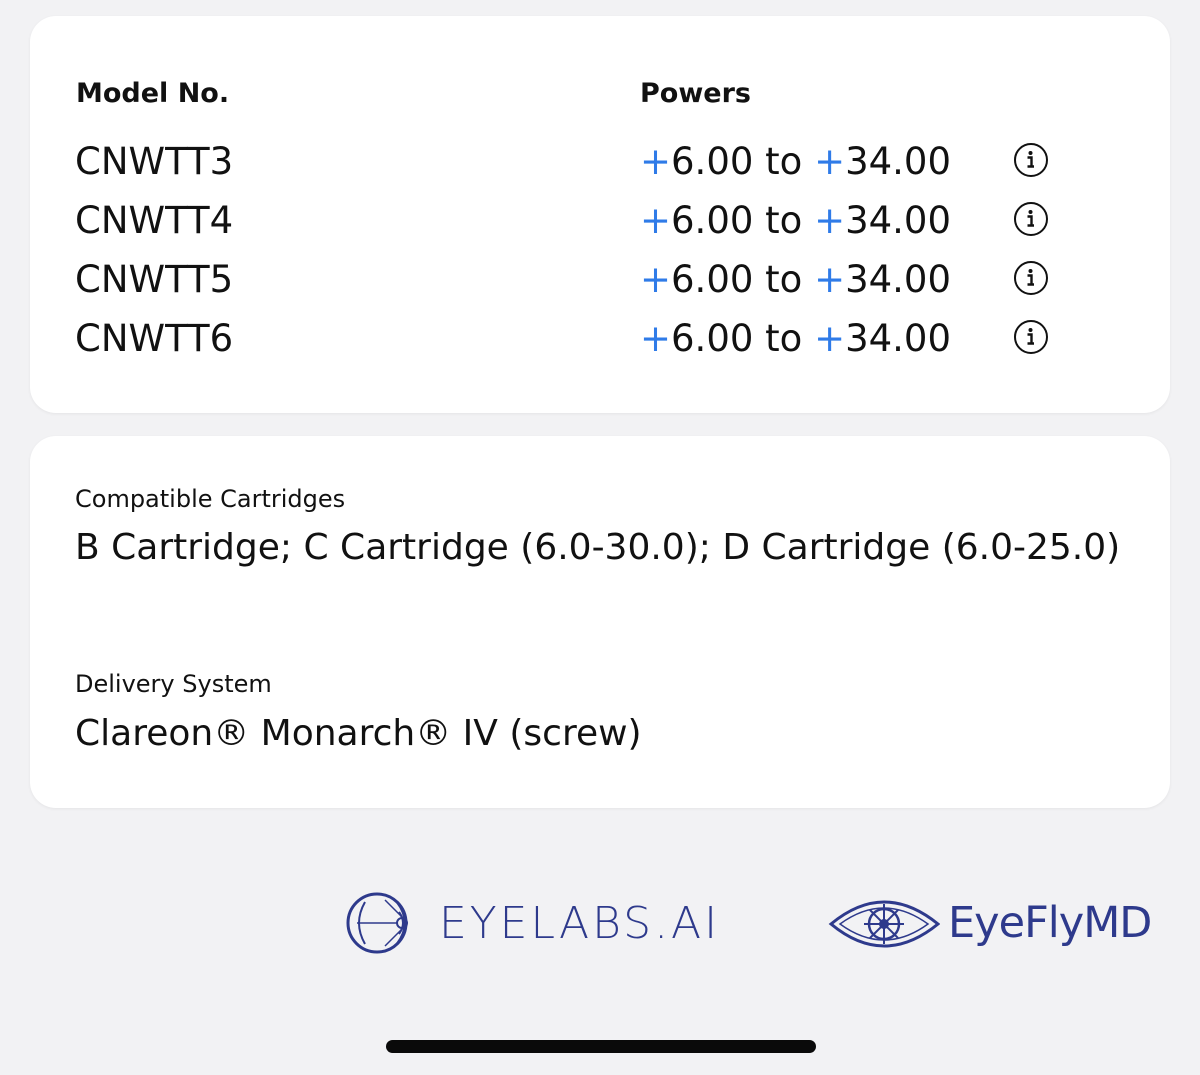 This screenshot has width=1200, height=1075. I want to click on eyelabs-logo: EYELABS.AI, so click(532, 923).